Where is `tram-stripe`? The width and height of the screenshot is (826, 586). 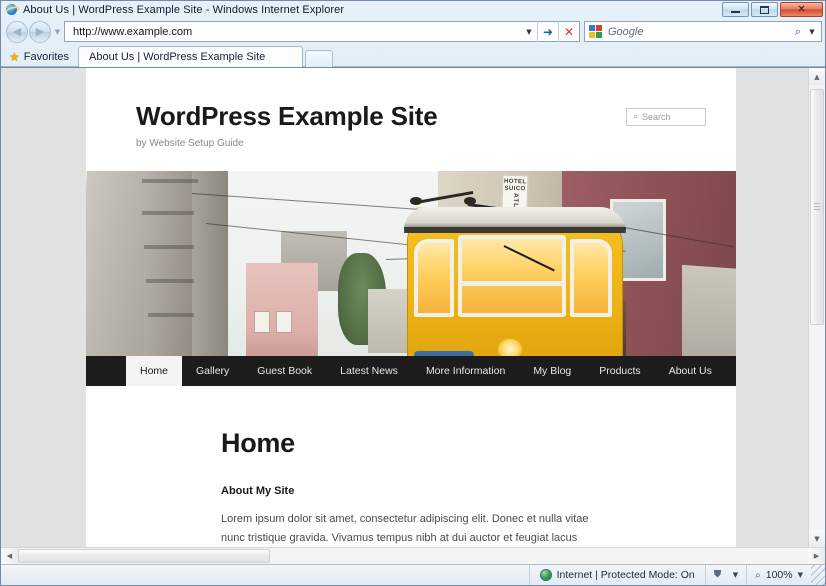 tram-stripe is located at coordinates (444, 353).